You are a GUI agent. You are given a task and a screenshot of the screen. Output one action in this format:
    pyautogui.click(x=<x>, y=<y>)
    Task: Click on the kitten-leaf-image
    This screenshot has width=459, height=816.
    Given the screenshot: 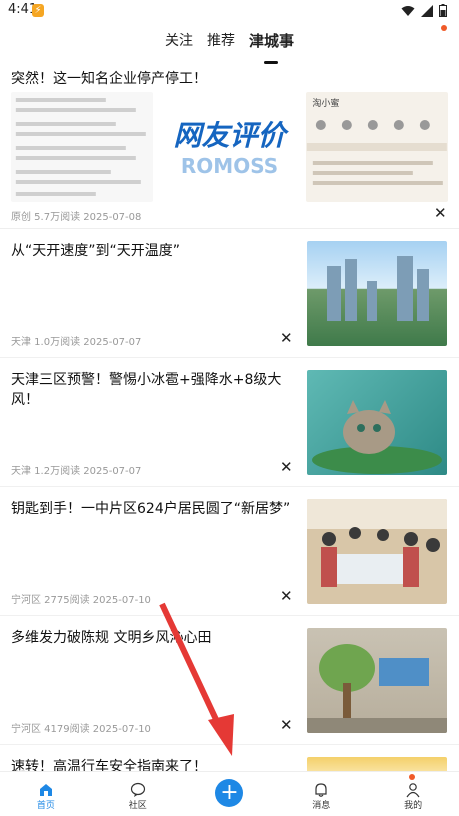 What is the action you would take?
    pyautogui.click(x=377, y=422)
    